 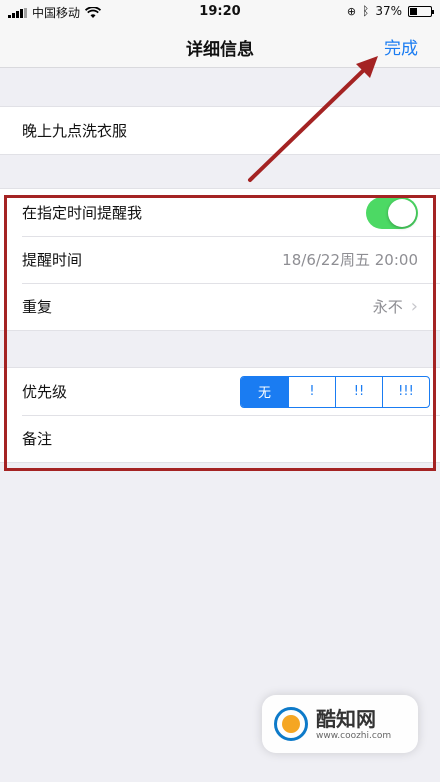 What do you see at coordinates (220, 12) in the screenshot?
I see `status-bar: 中国移动 19:20 ⊕ ᛒ 37%` at bounding box center [220, 12].